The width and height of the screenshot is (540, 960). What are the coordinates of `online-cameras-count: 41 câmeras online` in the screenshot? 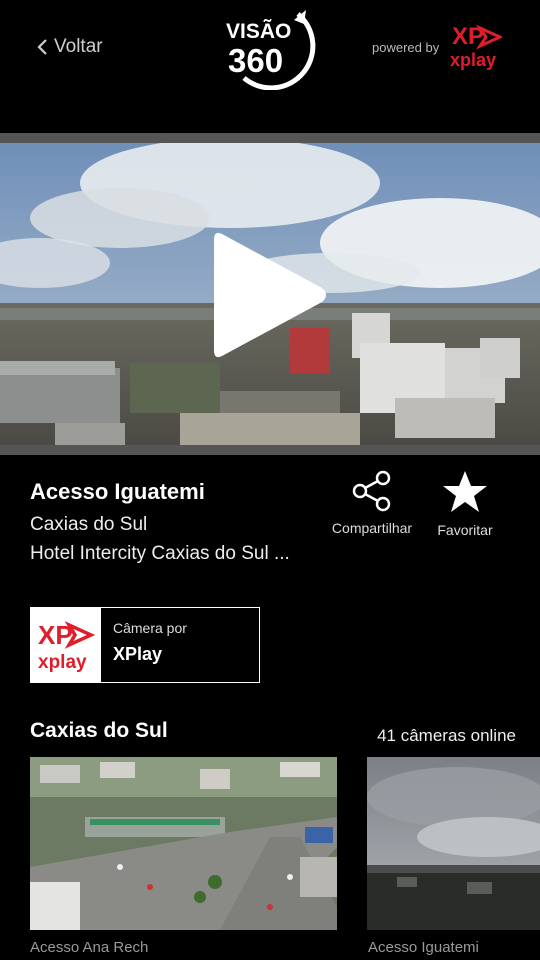 It's located at (446, 735).